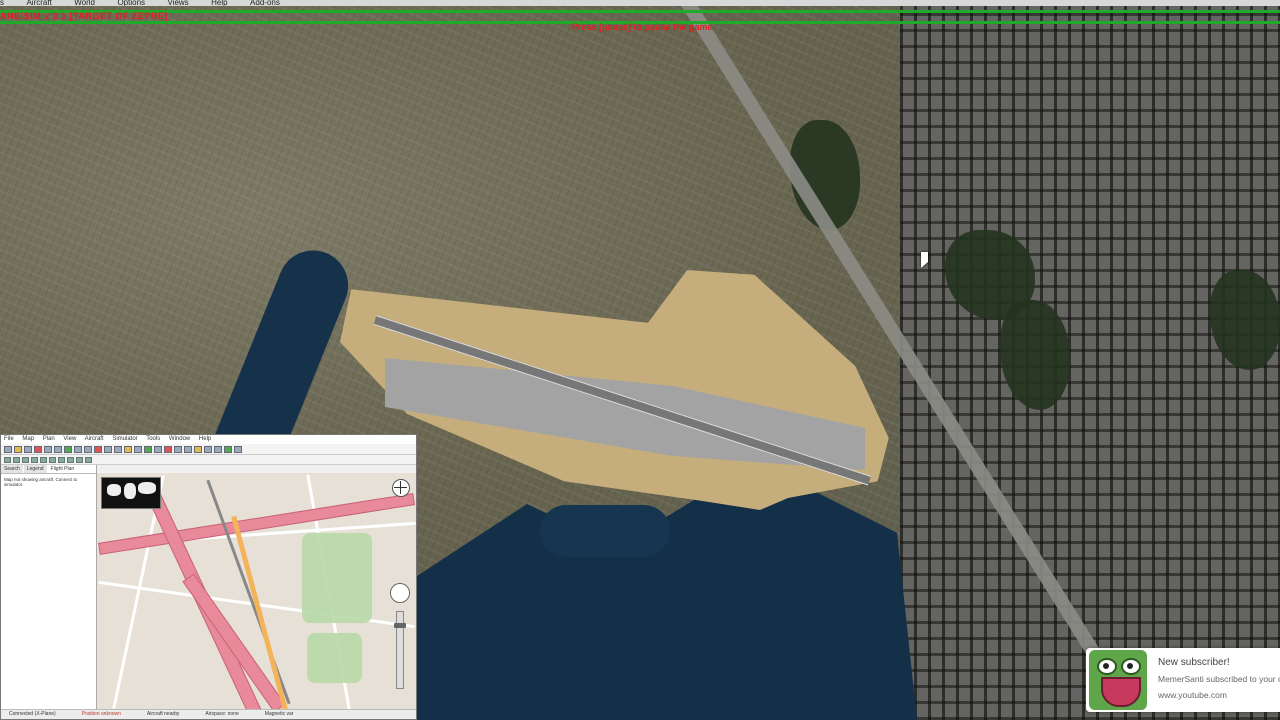 This screenshot has width=1280, height=720. Describe the element at coordinates (667, 600) in the screenshot. I see `bay-water` at that location.